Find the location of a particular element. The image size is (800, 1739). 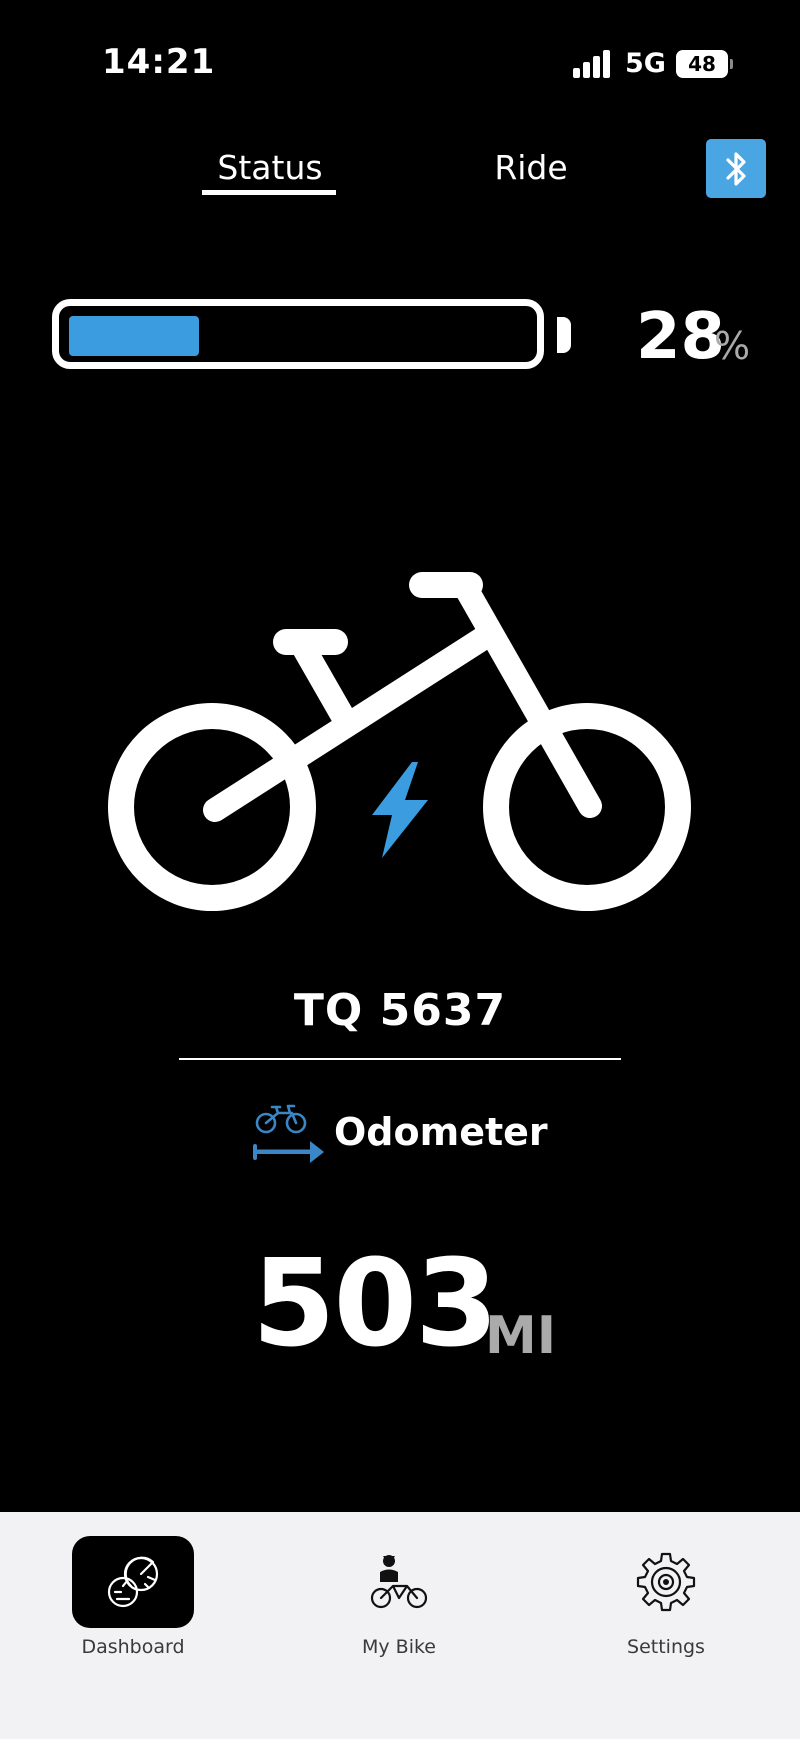

network-type: 5G is located at coordinates (645, 63).